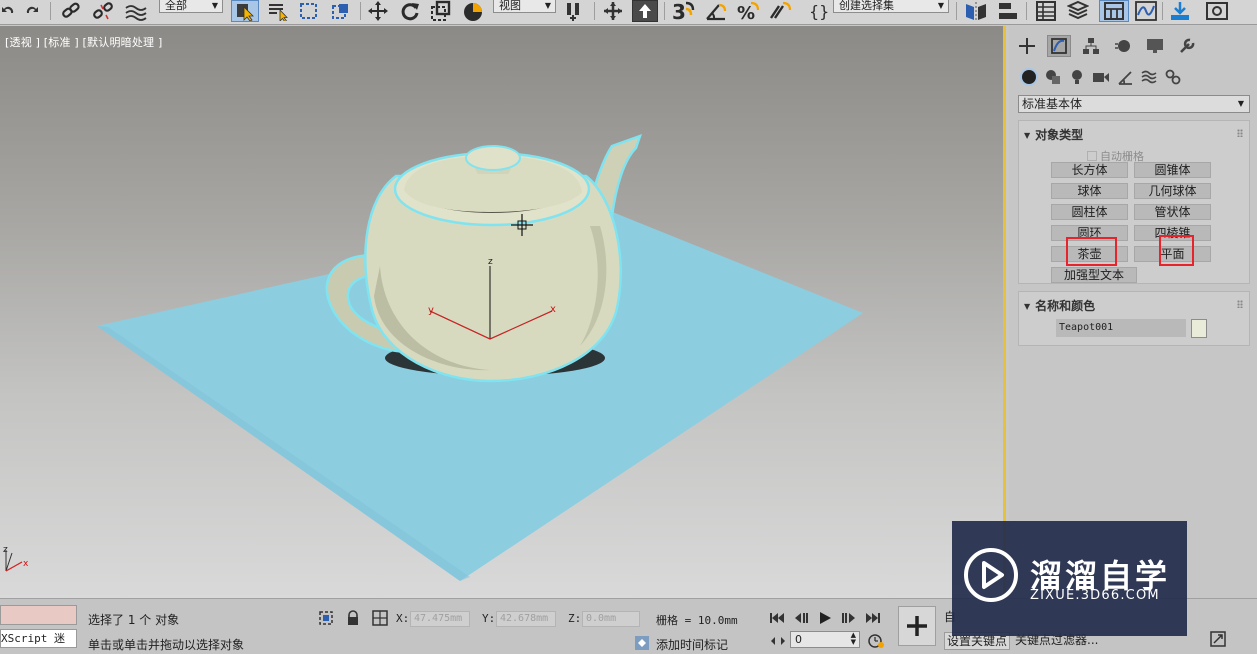 The image size is (1257, 654). What do you see at coordinates (1121, 328) in the screenshot?
I see `object-name-field: Teapot001` at bounding box center [1121, 328].